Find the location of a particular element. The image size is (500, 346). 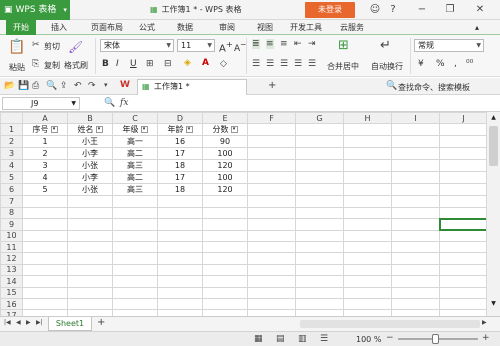

cell: 17 is located at coordinates (180, 178).